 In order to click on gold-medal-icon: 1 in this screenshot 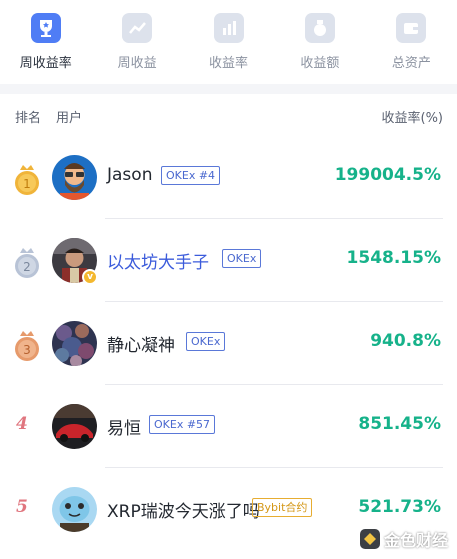, I will do `click(27, 180)`.